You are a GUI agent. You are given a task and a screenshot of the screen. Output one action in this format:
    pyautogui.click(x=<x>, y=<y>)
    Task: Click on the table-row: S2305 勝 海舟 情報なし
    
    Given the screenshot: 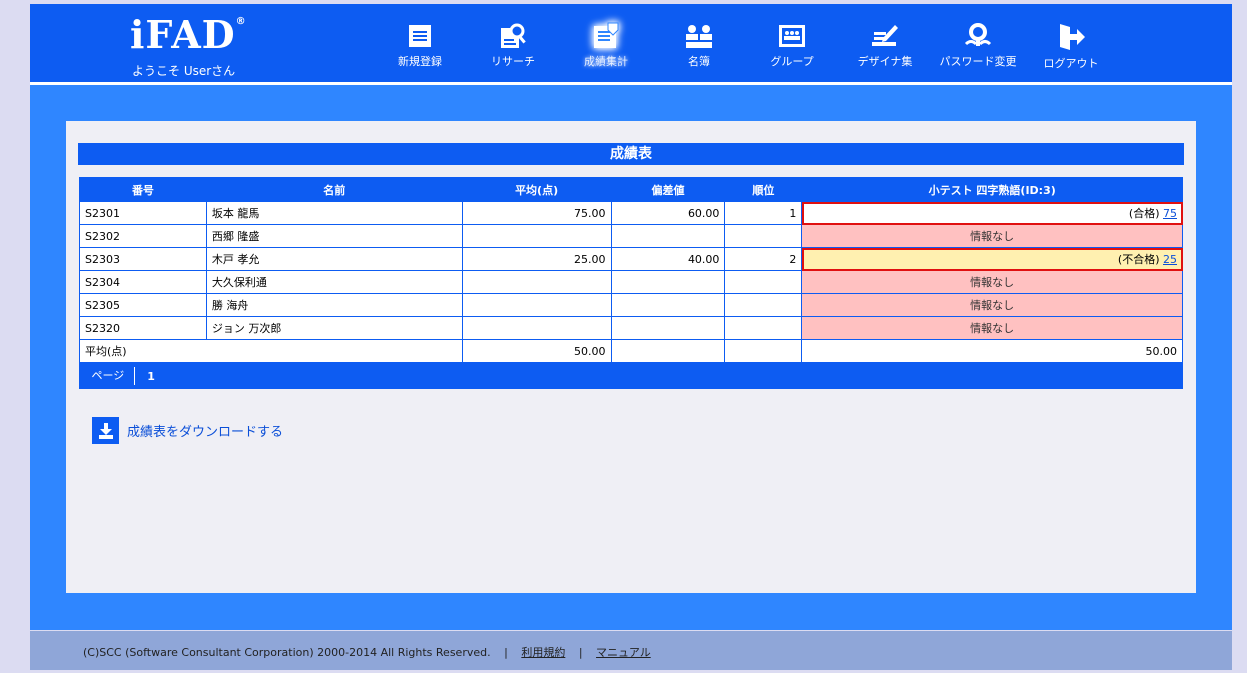 What is the action you would take?
    pyautogui.click(x=631, y=305)
    